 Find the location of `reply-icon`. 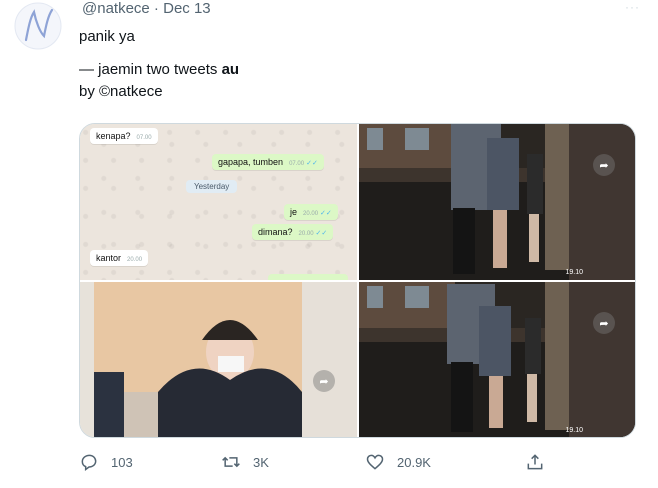

reply-icon is located at coordinates (89, 462).